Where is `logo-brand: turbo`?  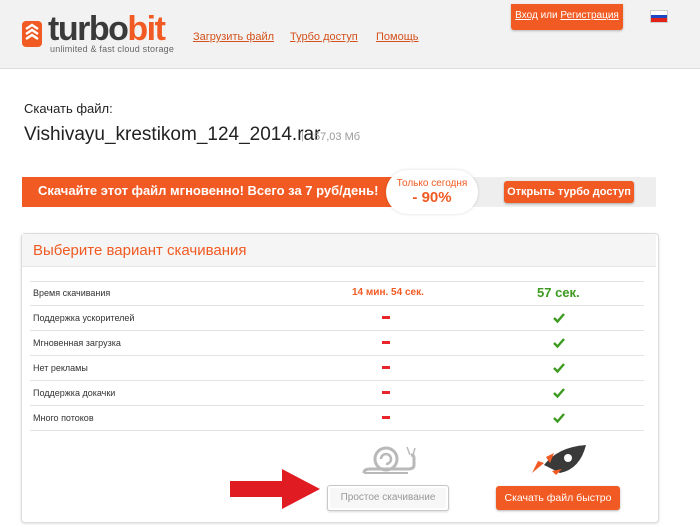 logo-brand: turbo is located at coordinates (88, 29).